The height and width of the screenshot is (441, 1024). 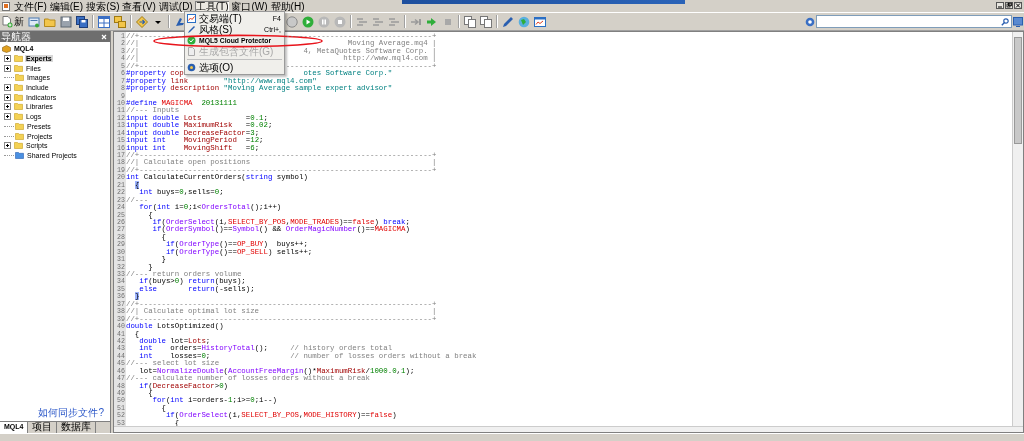 What do you see at coordinates (30, 6) in the screenshot?
I see `menu-item: 文件(F)` at bounding box center [30, 6].